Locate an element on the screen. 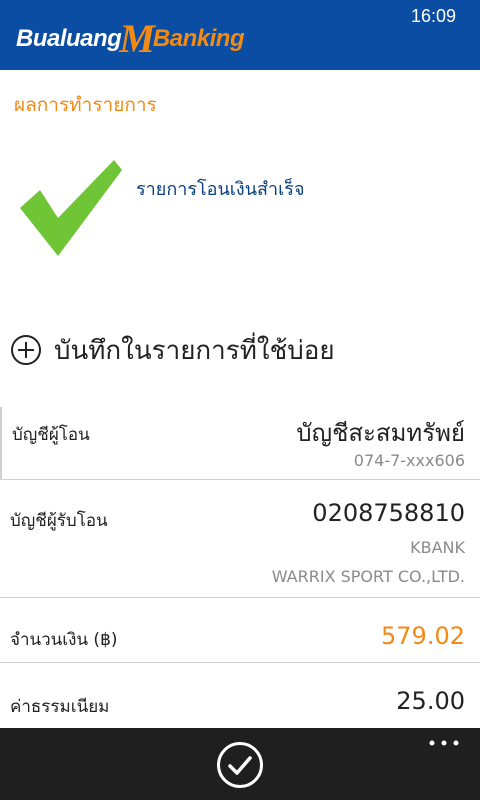 The width and height of the screenshot is (480, 800). section-title: ผลการทำรายการ is located at coordinates (85, 105).